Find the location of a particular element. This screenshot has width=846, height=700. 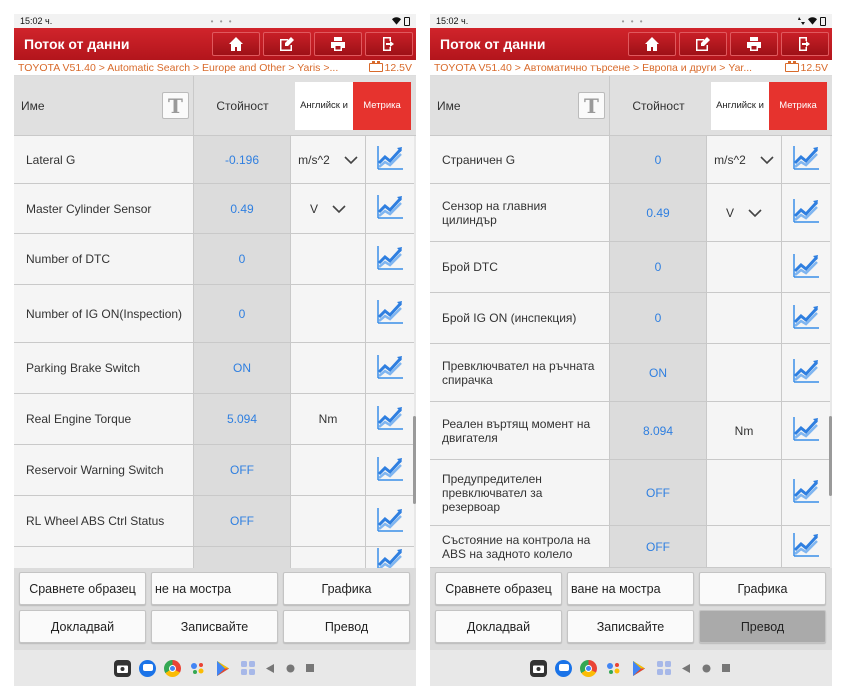

table-row: Number of DTC 0 is located at coordinates (214, 259).